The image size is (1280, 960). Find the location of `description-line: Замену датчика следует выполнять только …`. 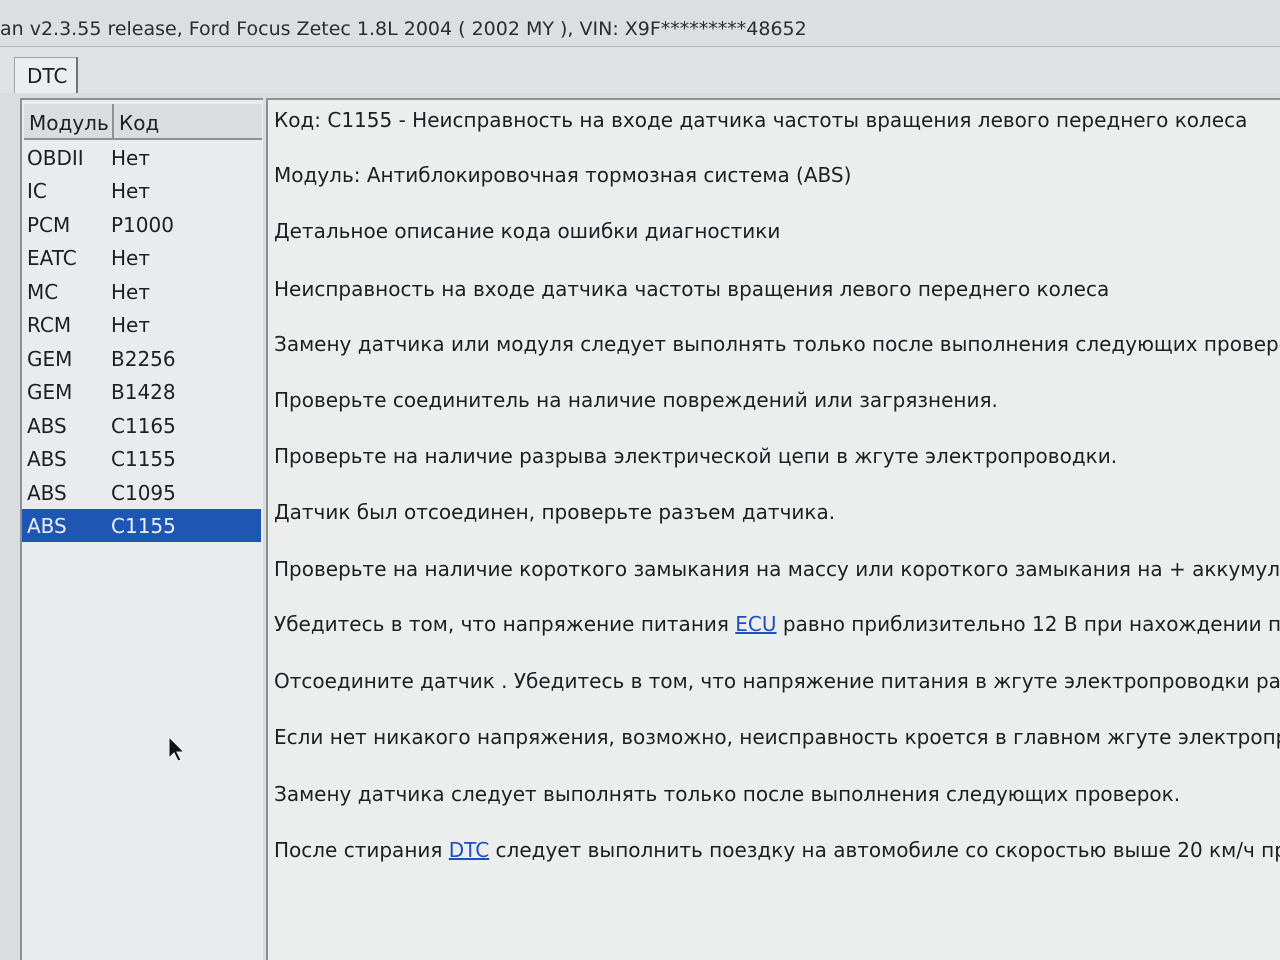

description-line: Замену датчика следует выполнять только … is located at coordinates (727, 794).